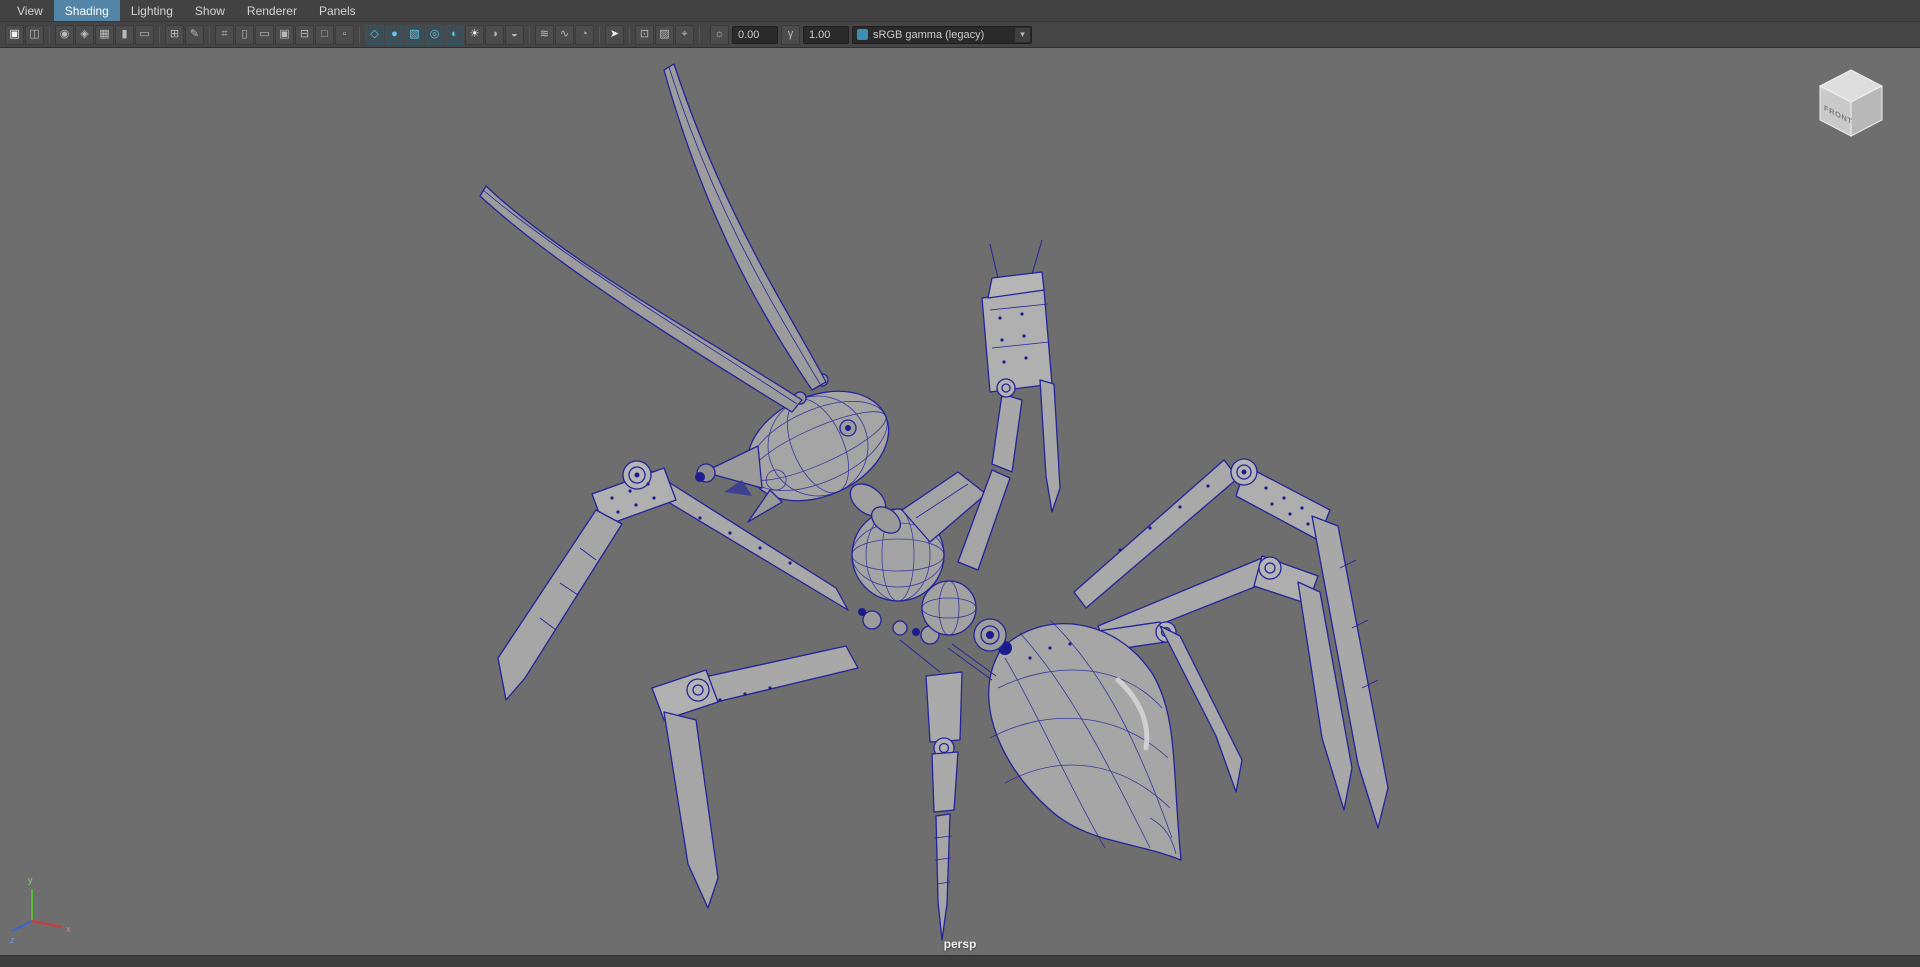 The width and height of the screenshot is (1920, 967). I want to click on lock-camera-icon: ◈, so click(84, 34).